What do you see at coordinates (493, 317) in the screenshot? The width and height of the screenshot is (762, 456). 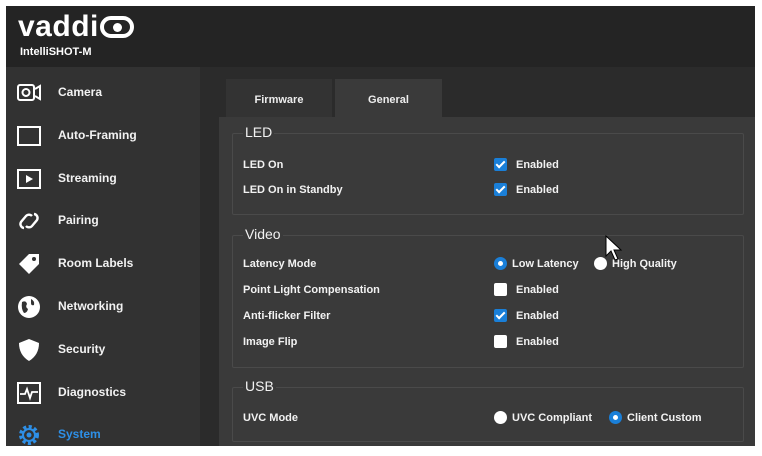 I see `anti-flicker-row: Anti-flicker Filter Enabled` at bounding box center [493, 317].